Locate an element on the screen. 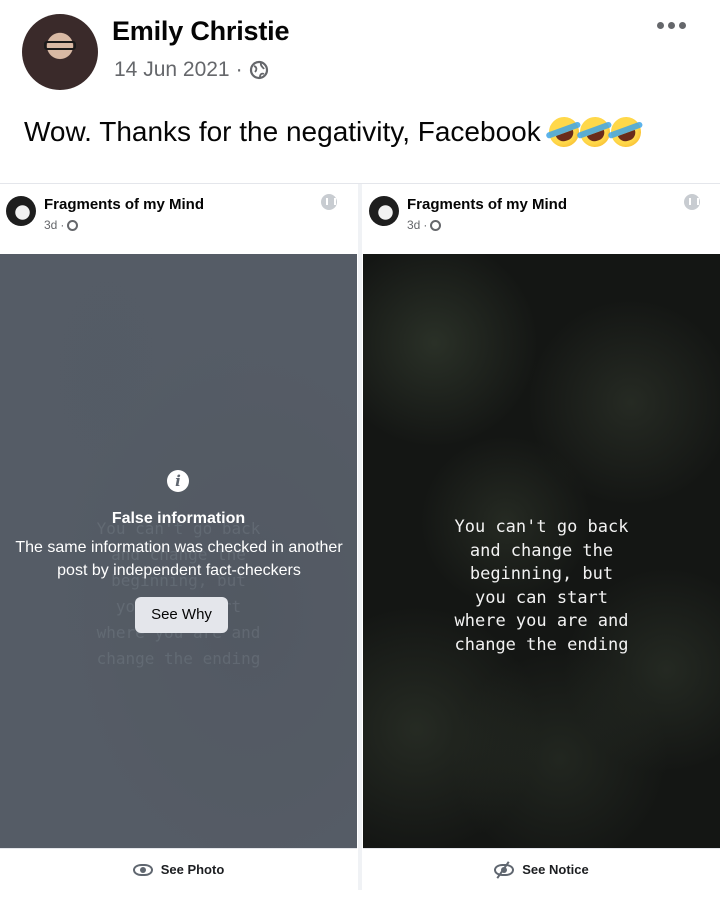  rolling-laughing-emoji-icon is located at coordinates (625, 132).